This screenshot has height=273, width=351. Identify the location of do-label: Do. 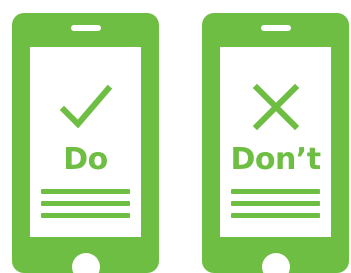
(85, 159).